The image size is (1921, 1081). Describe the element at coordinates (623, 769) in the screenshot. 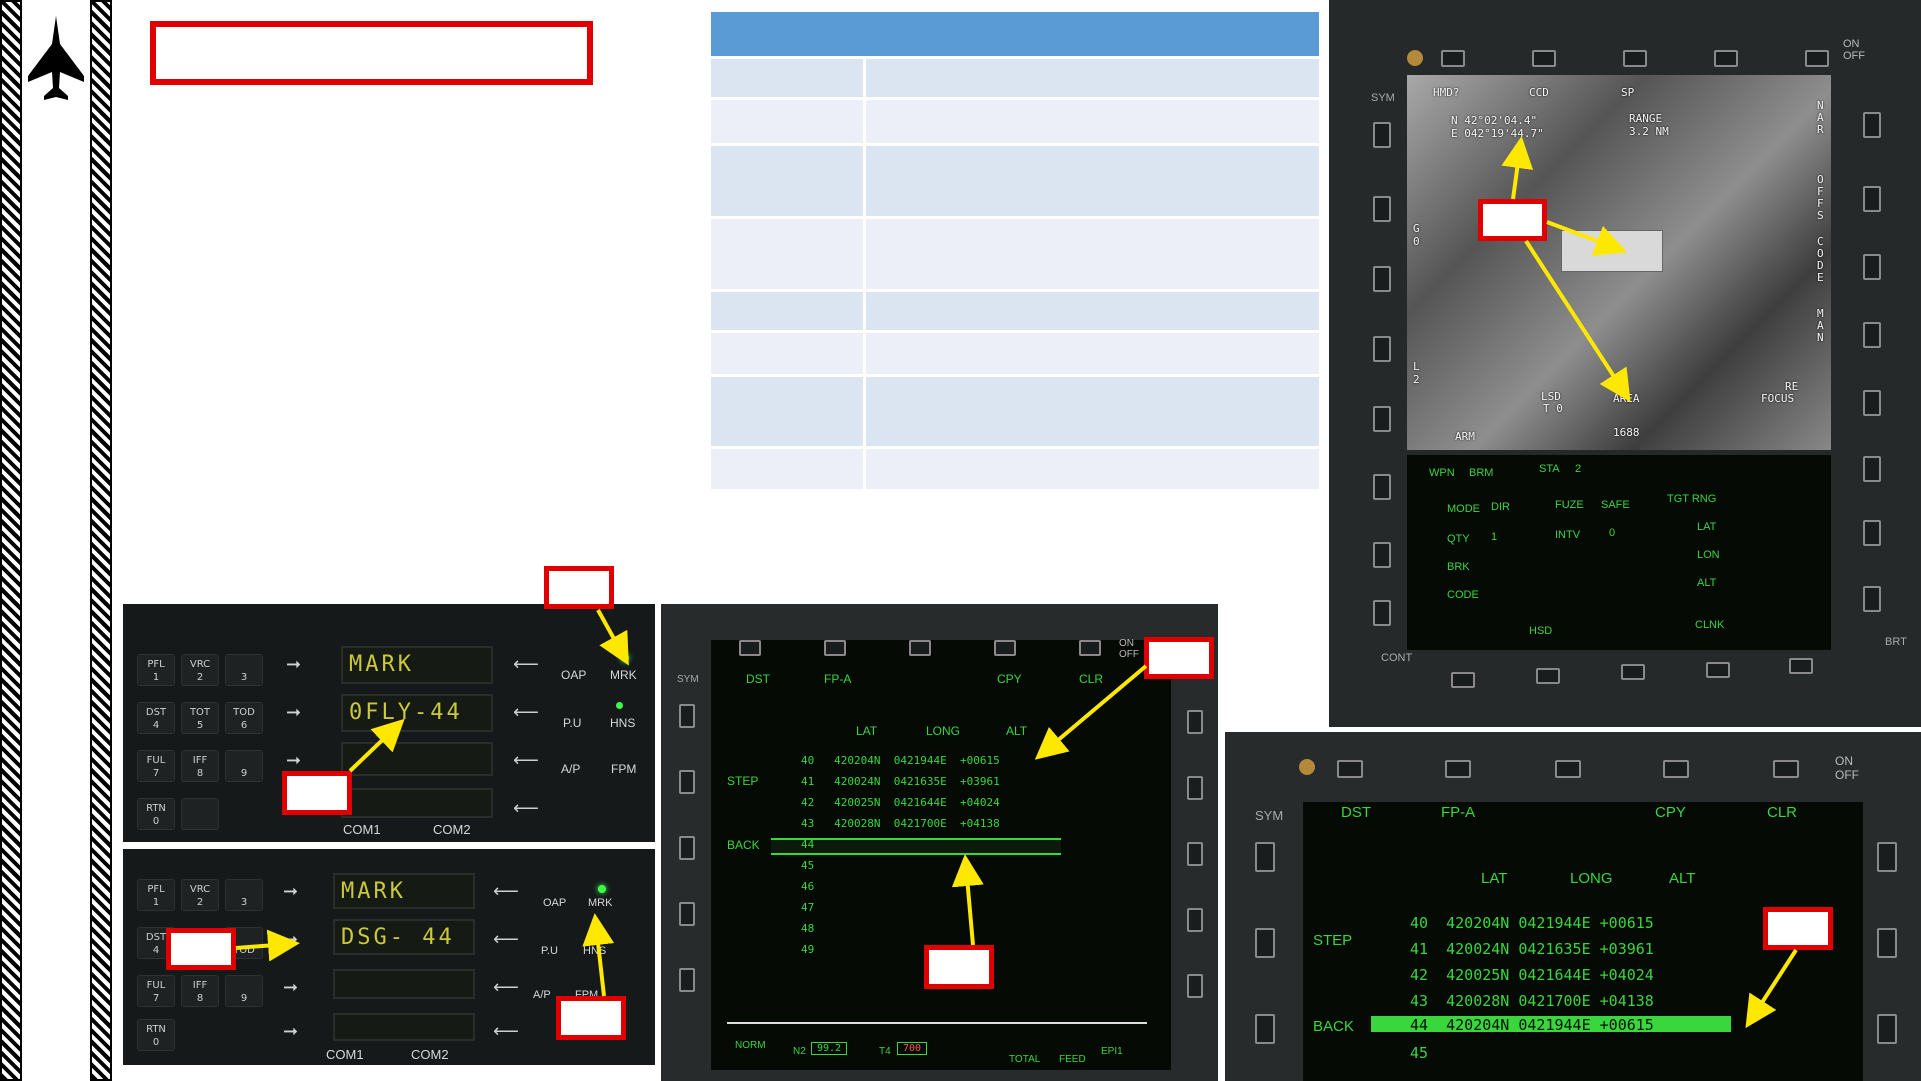

I see `fpm-button: FPM` at that location.